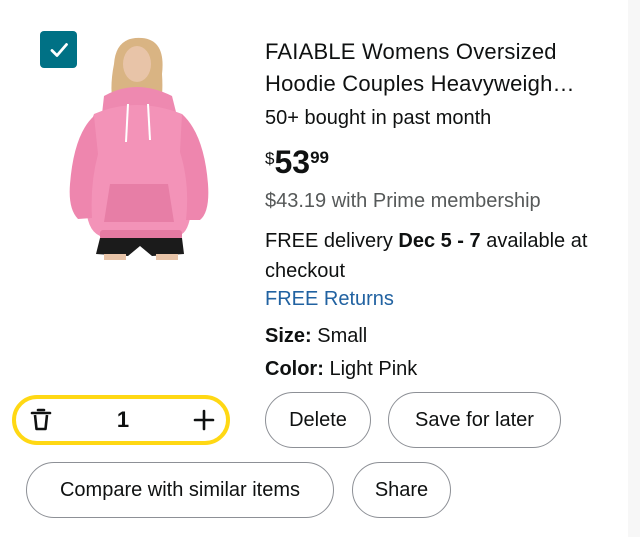  Describe the element at coordinates (180, 490) in the screenshot. I see `compare-similar-button: Compare with similar items` at that location.